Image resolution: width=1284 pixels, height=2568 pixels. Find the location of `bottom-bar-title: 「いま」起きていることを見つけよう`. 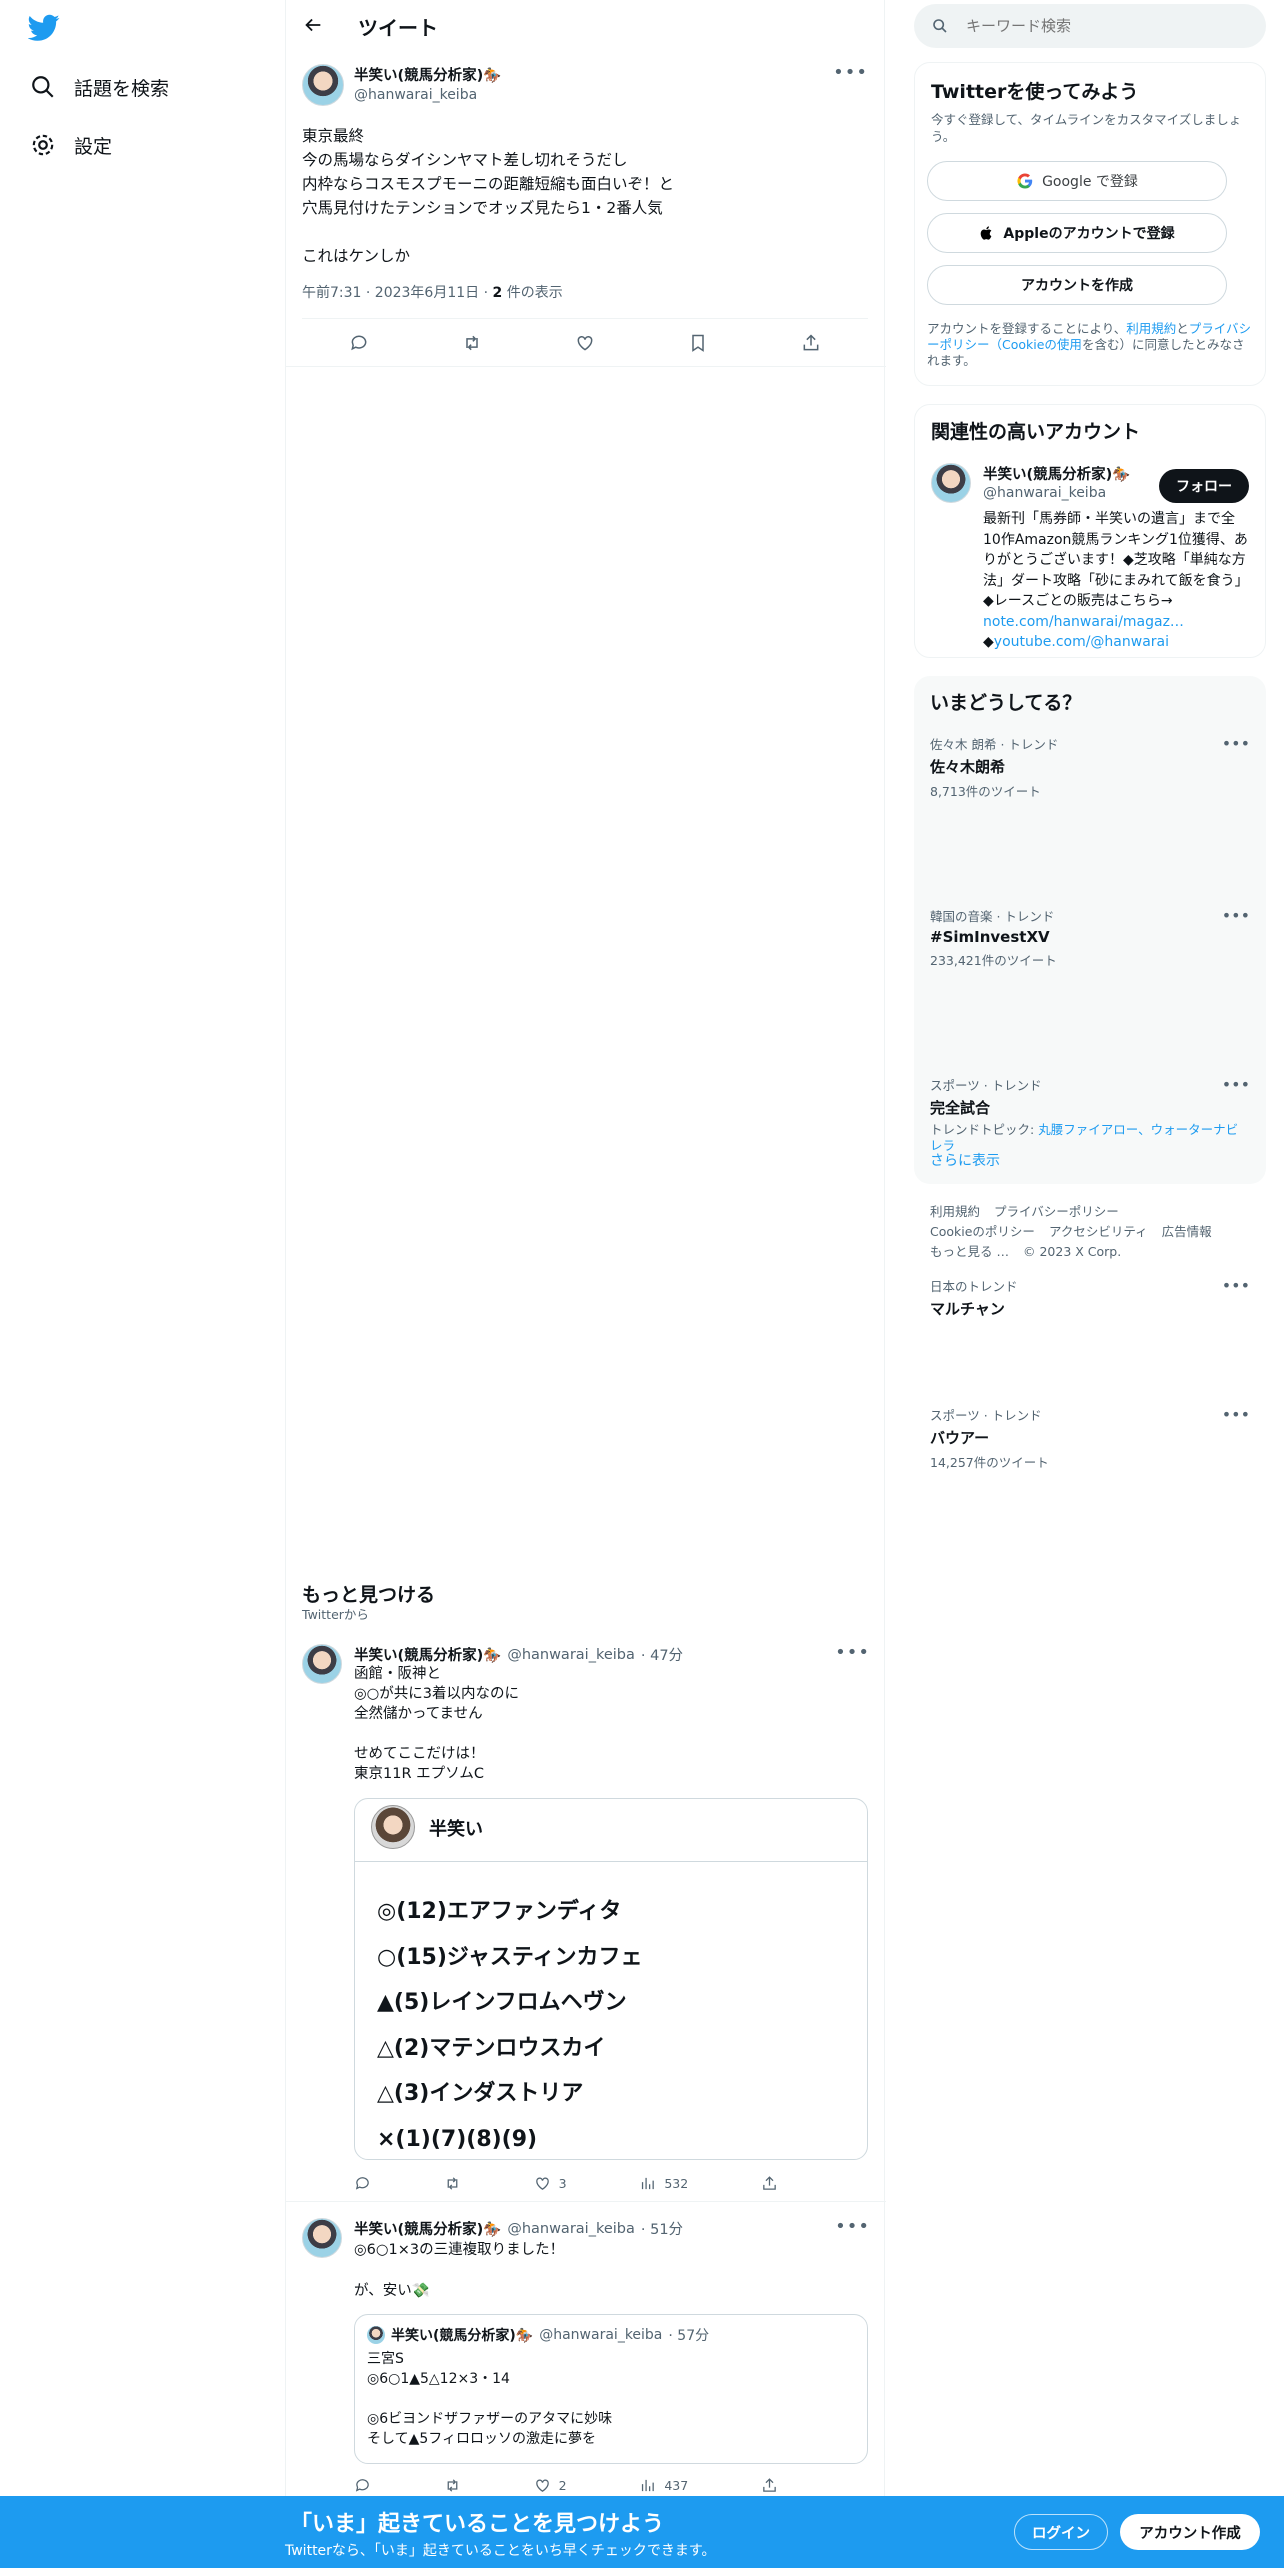

bottom-bar-title: 「いま」起きていることを見つけよう is located at coordinates (477, 2524).